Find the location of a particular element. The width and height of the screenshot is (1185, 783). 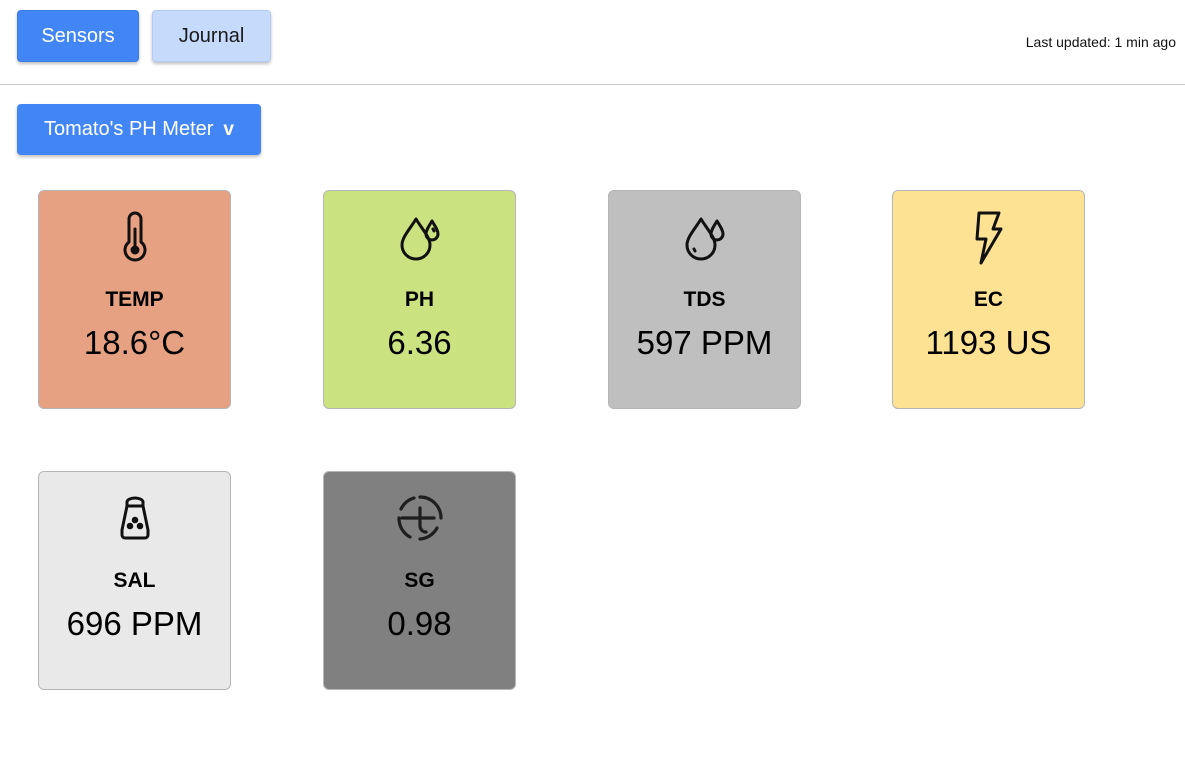

sensor-label: TDS is located at coordinates (704, 299).